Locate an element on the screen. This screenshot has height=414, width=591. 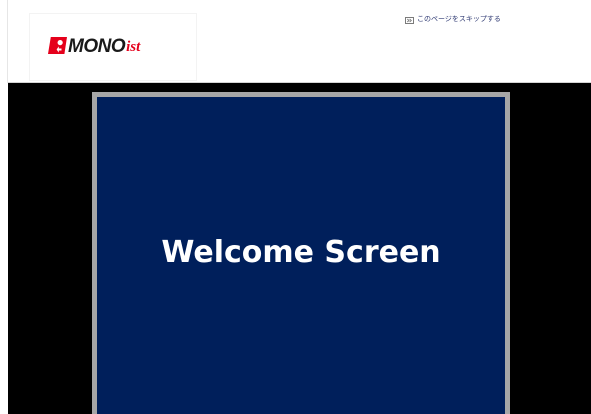
skip-link-label: このページをスキップする is located at coordinates (459, 19).